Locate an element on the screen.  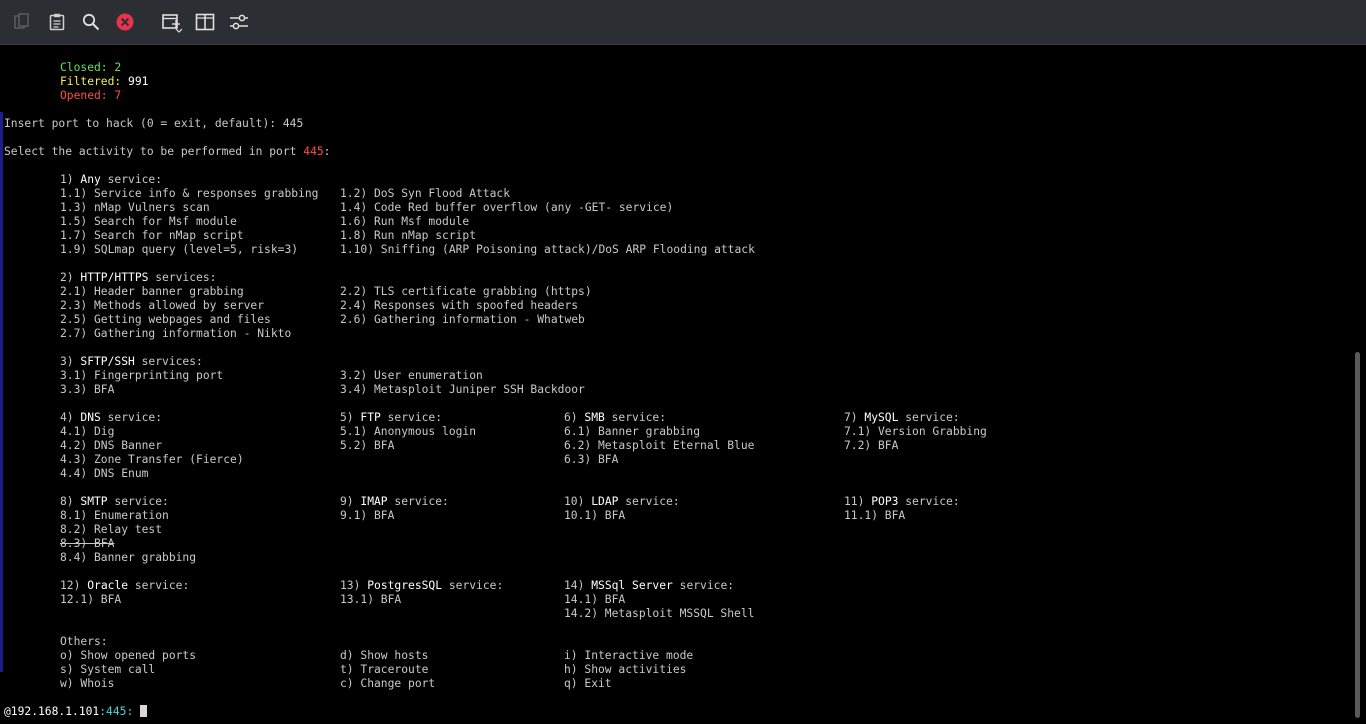
closed-count: Closed: 2 is located at coordinates (91, 67).